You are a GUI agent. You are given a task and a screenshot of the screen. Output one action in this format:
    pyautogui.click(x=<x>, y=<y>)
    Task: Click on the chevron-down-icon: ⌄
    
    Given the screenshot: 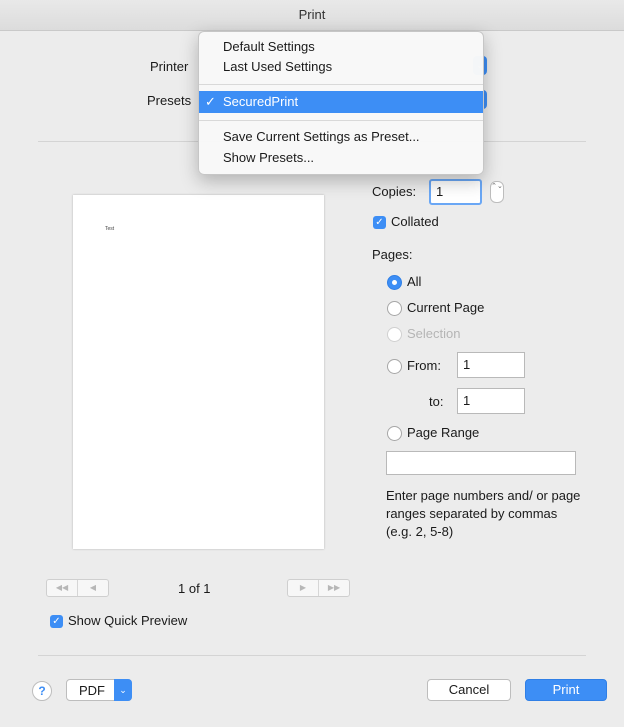 What is the action you would take?
    pyautogui.click(x=123, y=690)
    